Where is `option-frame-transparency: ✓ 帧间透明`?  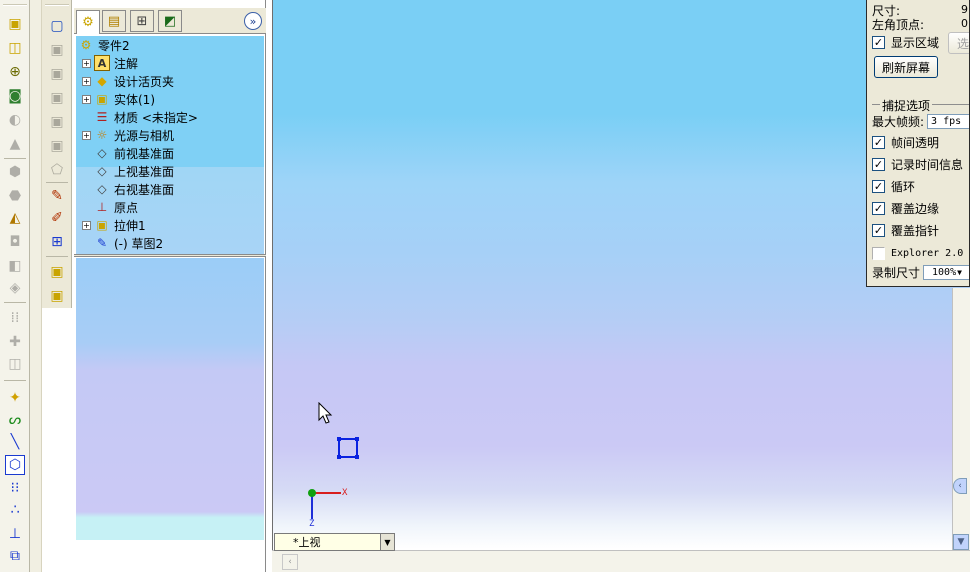 option-frame-transparency: ✓ 帧间透明 is located at coordinates (905, 142).